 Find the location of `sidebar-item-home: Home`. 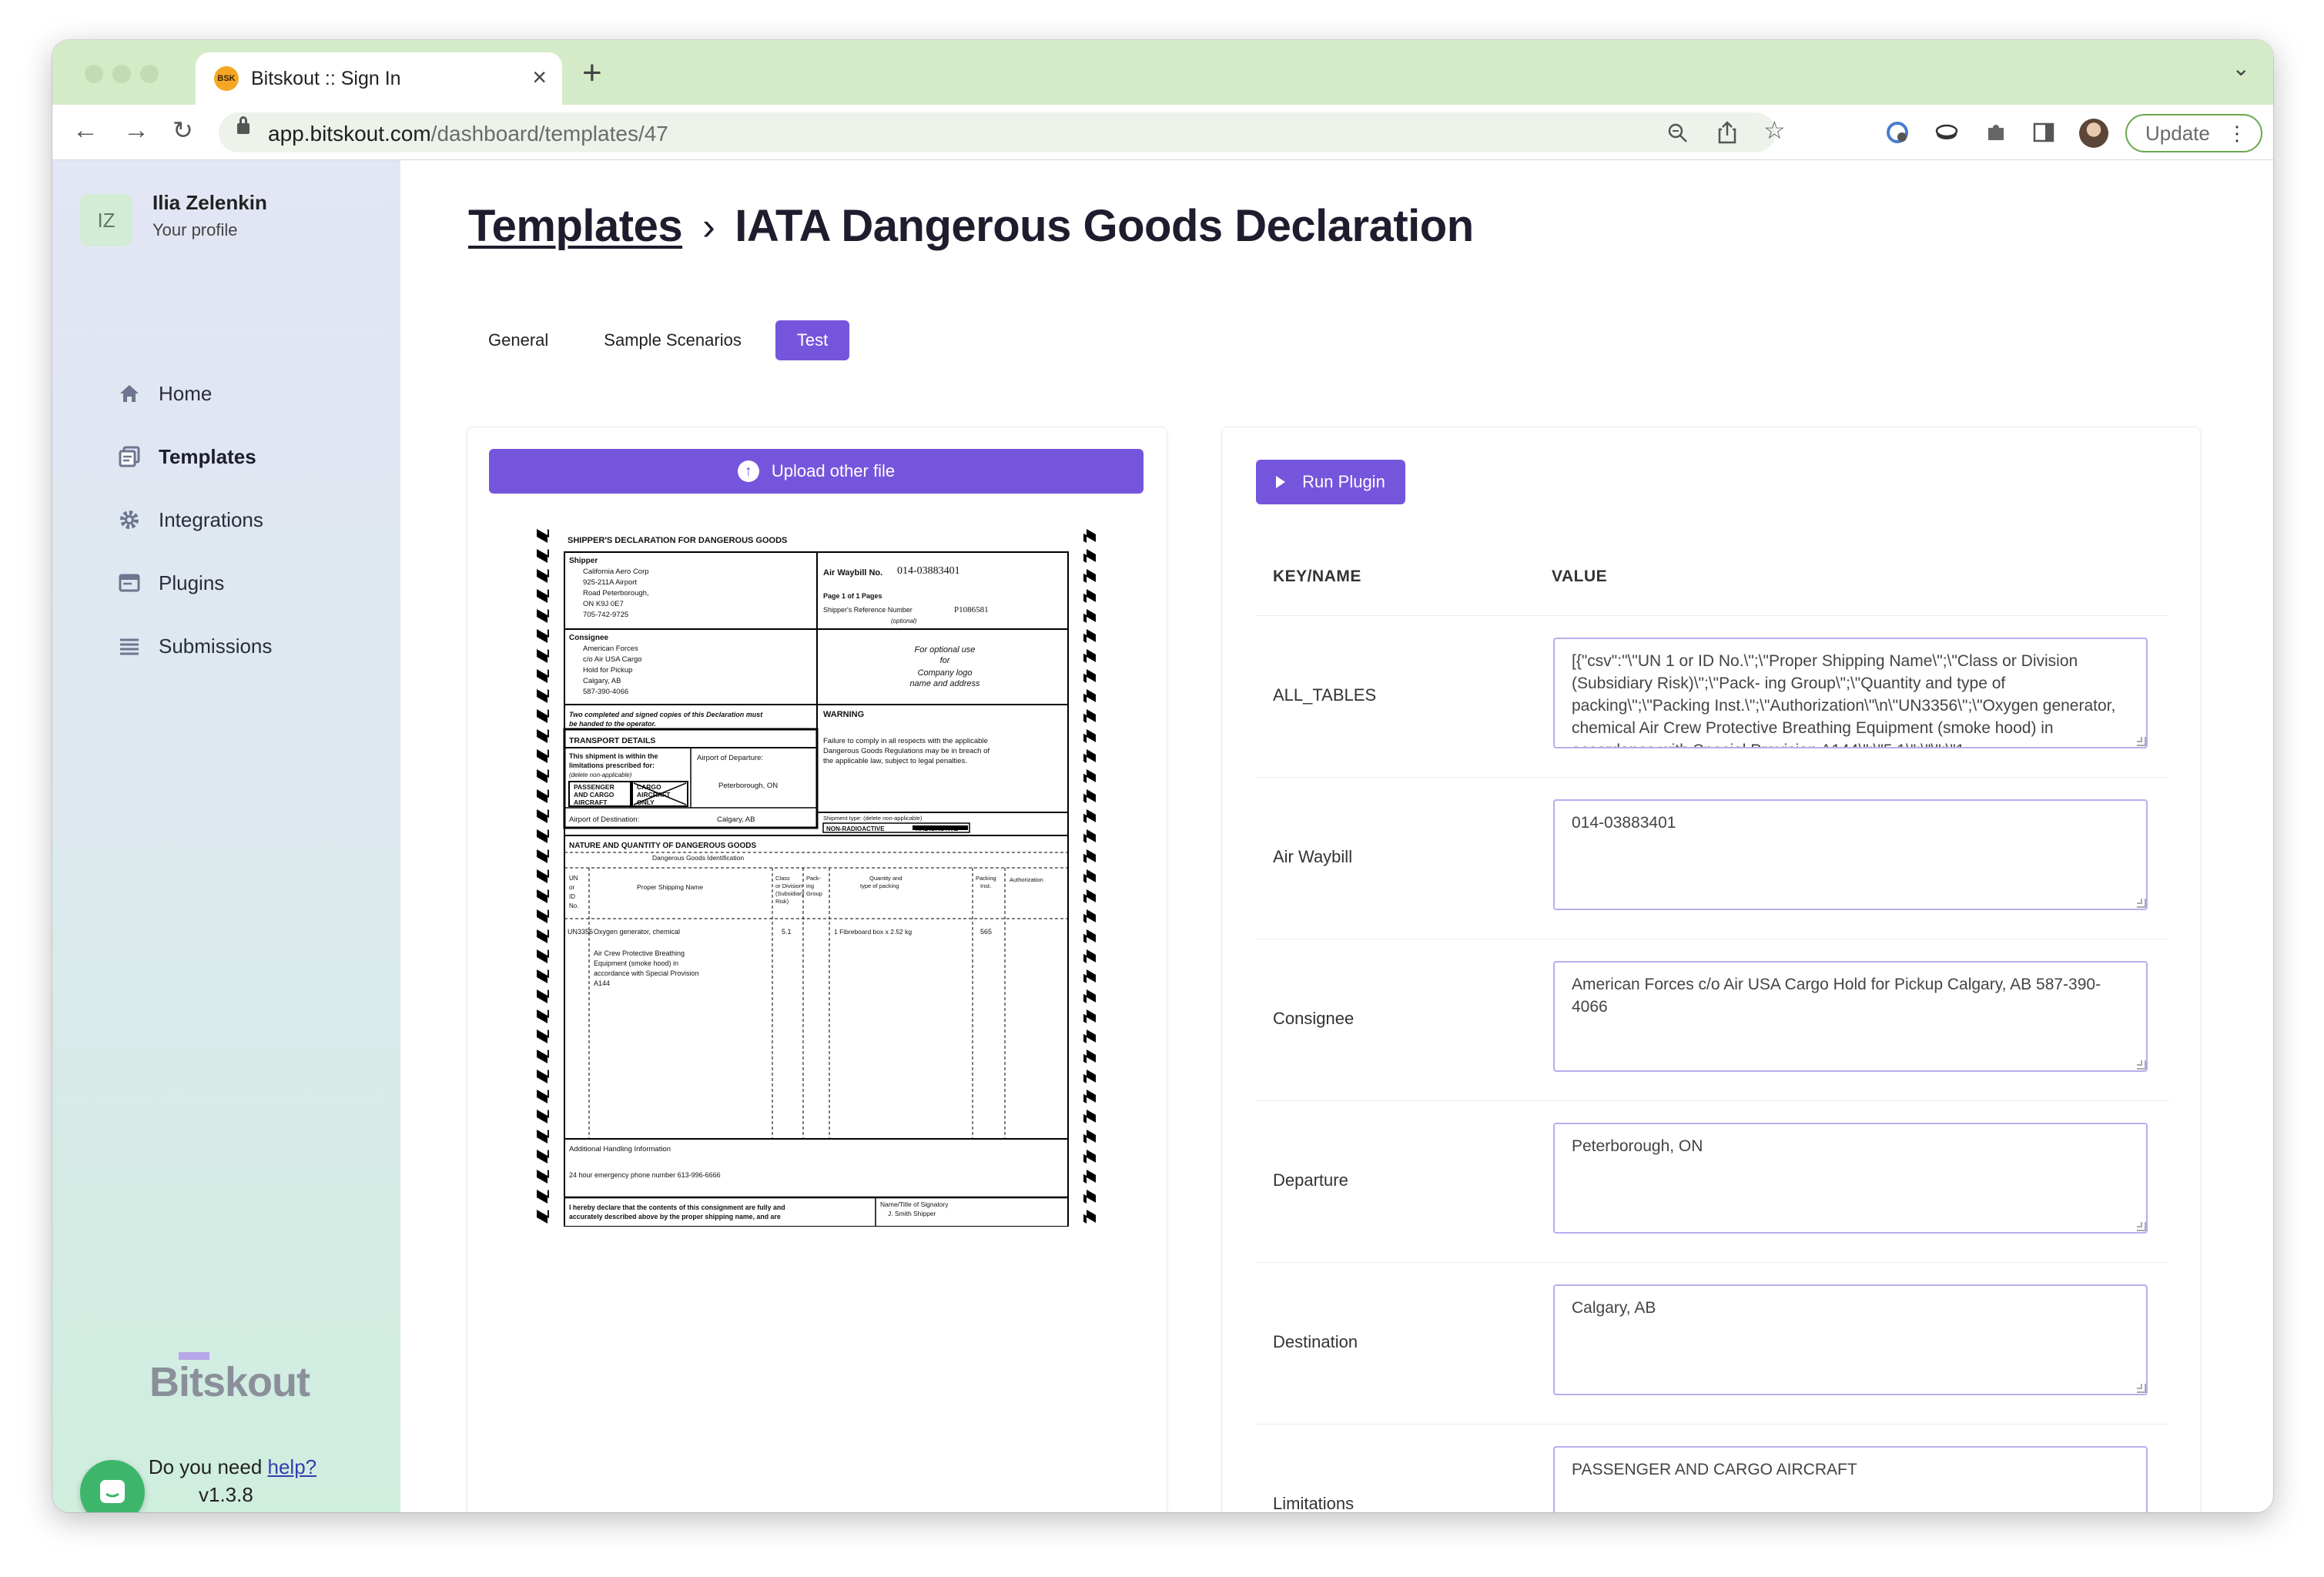

sidebar-item-home: Home is located at coordinates (164, 393).